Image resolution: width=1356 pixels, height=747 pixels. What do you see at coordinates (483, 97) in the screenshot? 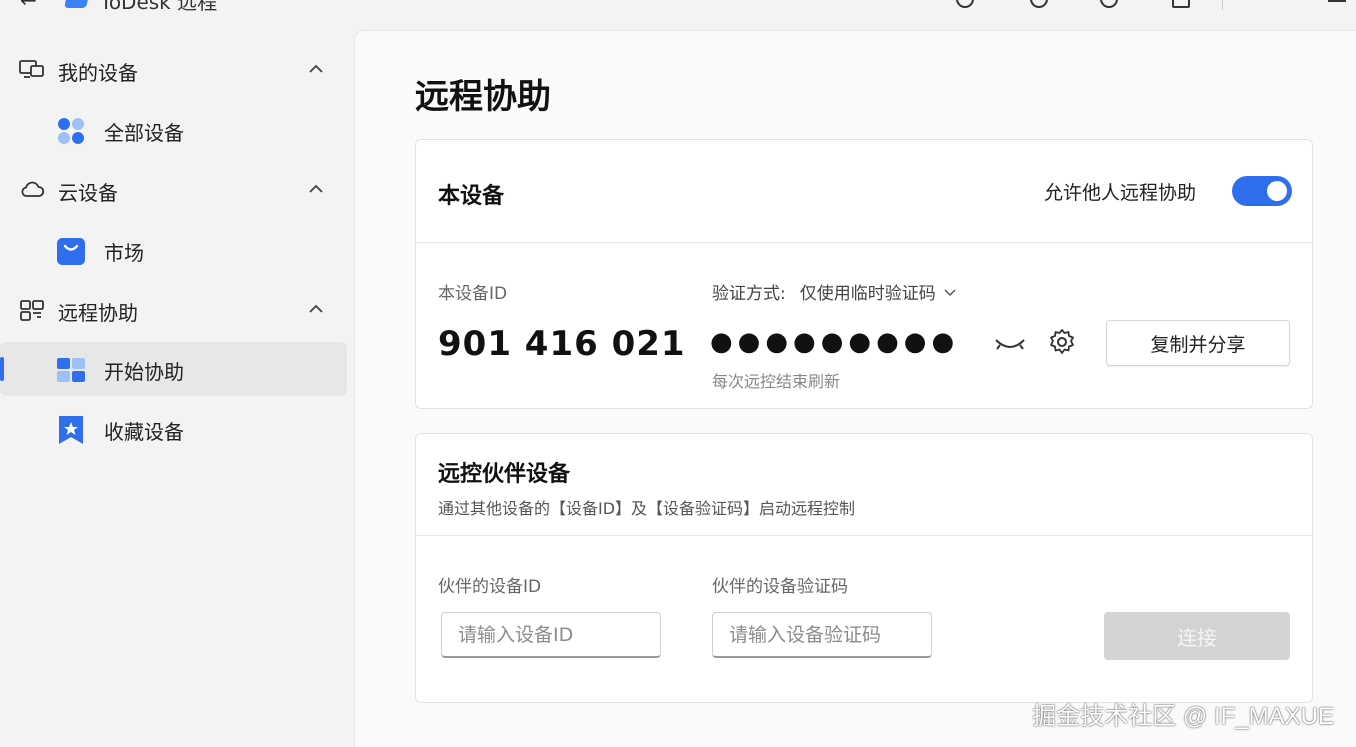
I see `page-title: 远程协助` at bounding box center [483, 97].